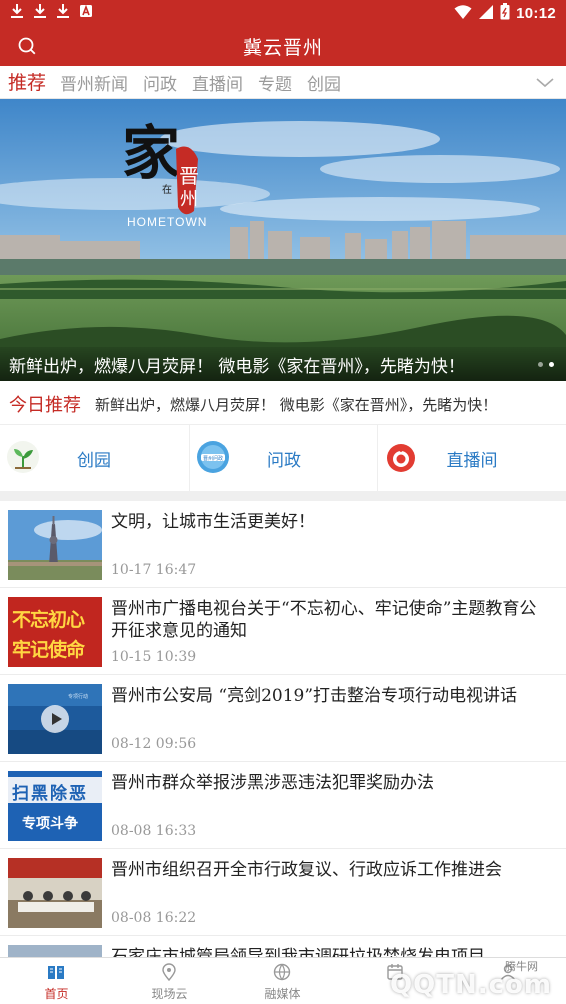  Describe the element at coordinates (56, 972) in the screenshot. I see `book-icon` at that location.